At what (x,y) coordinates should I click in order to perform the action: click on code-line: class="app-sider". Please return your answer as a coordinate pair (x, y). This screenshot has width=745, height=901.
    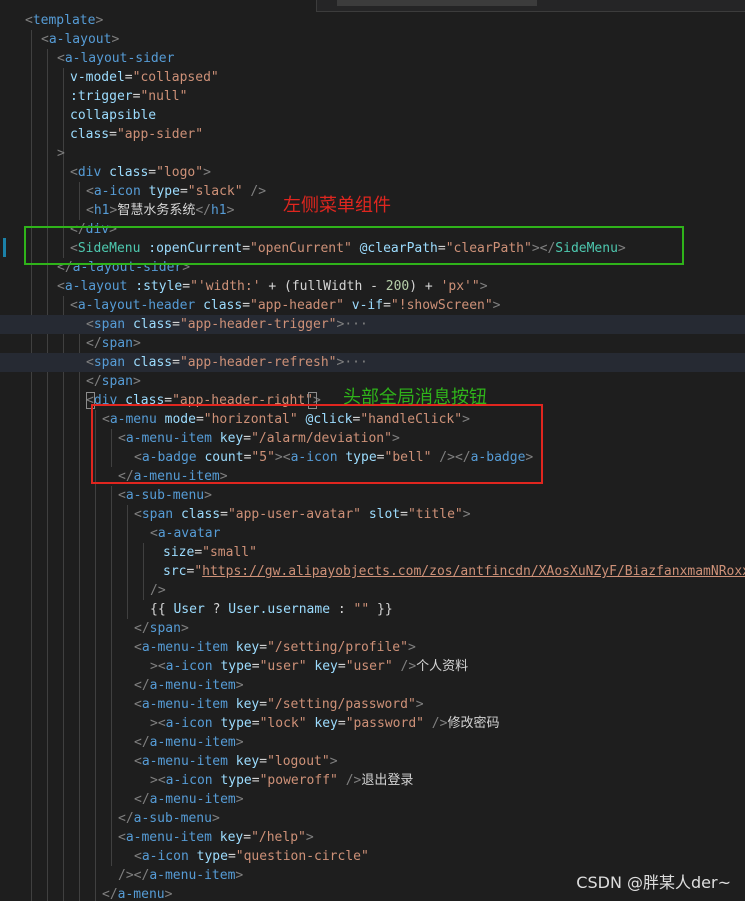
    Looking at the image, I should click on (372, 134).